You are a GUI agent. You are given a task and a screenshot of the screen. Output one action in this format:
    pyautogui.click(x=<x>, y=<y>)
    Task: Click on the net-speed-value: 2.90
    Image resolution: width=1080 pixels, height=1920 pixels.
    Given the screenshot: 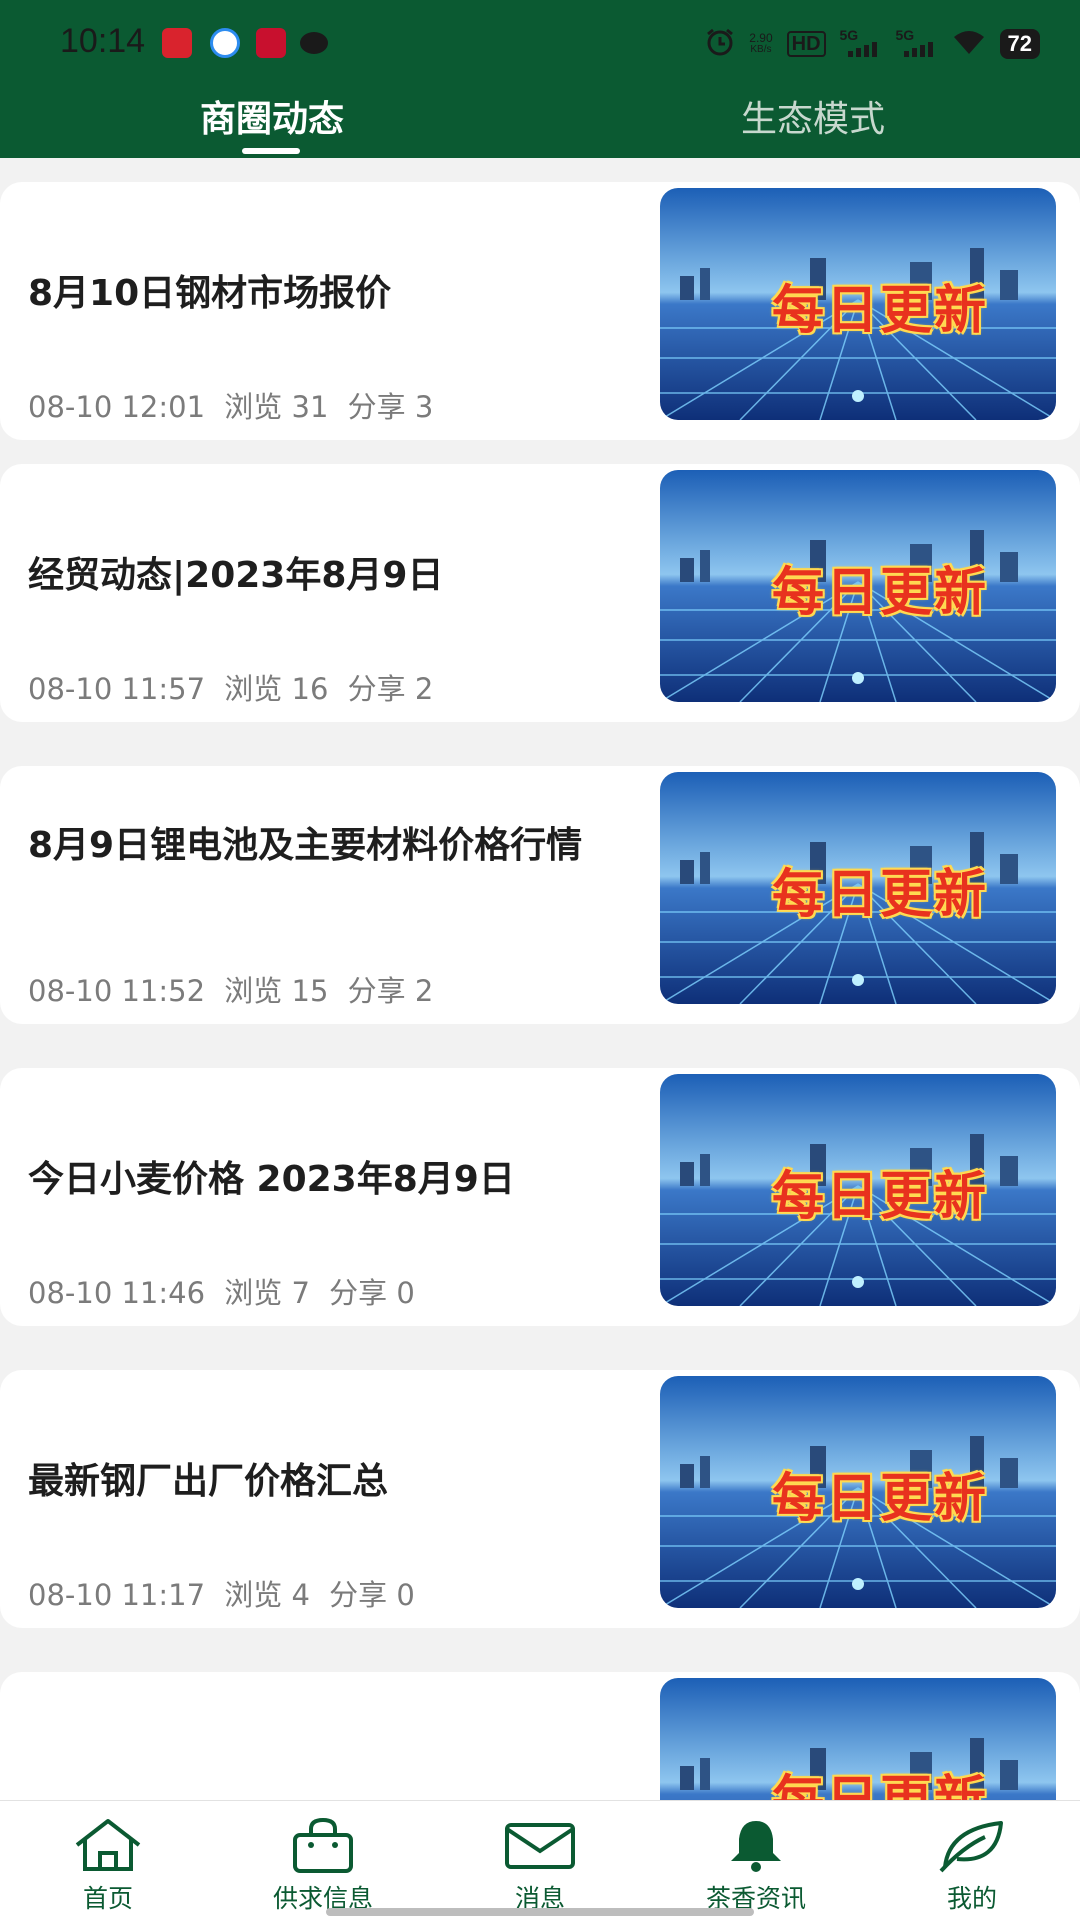 What is the action you would take?
    pyautogui.click(x=761, y=38)
    